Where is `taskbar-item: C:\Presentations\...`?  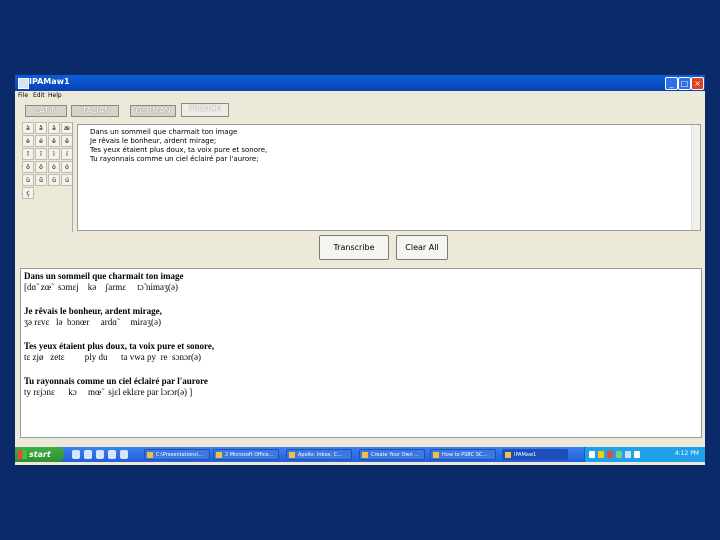
taskbar-item: C:\Presentations\... is located at coordinates (177, 454).